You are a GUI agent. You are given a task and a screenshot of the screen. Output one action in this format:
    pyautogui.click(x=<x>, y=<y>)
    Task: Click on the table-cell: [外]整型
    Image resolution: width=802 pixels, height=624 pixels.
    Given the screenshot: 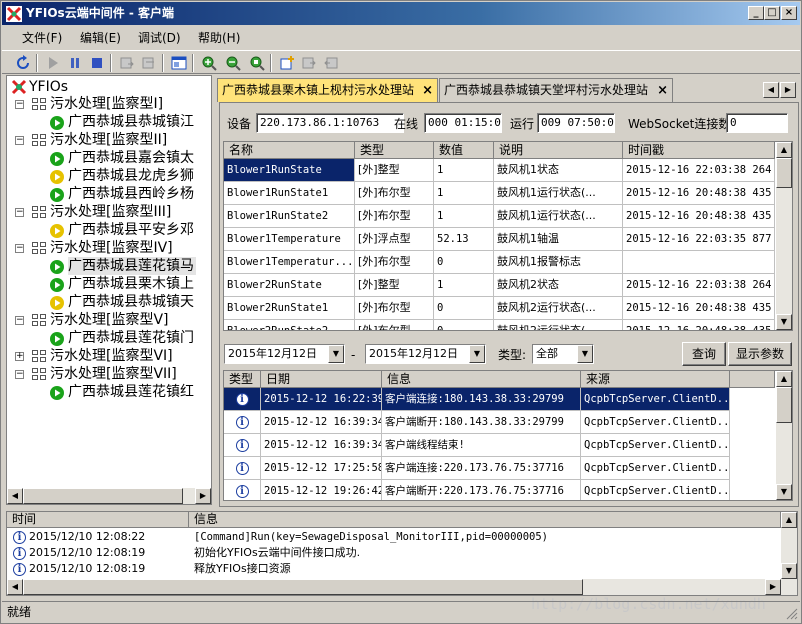 What is the action you would take?
    pyautogui.click(x=394, y=170)
    